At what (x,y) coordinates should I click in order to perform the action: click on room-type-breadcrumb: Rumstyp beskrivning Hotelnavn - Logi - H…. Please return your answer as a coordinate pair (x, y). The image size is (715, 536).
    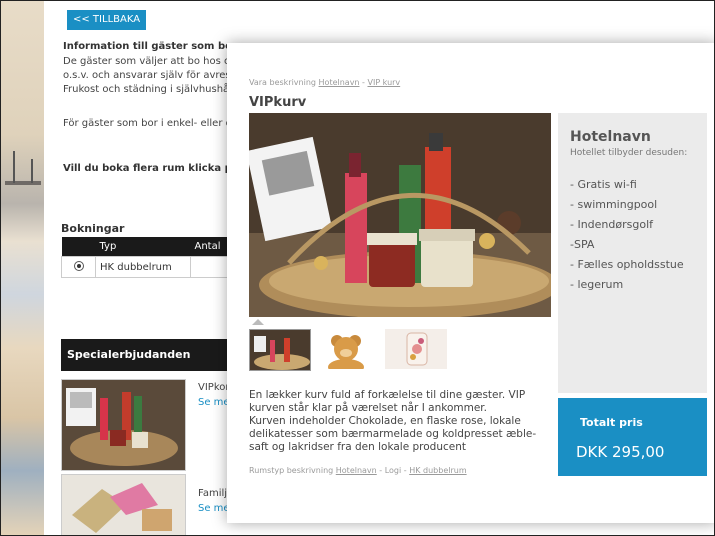
    Looking at the image, I should click on (358, 470).